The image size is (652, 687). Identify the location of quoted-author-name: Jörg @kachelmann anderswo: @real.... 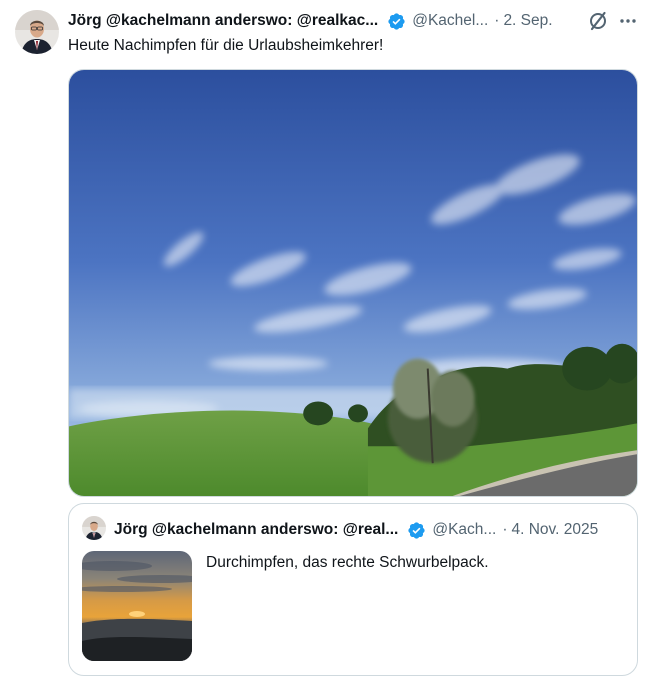
(256, 529).